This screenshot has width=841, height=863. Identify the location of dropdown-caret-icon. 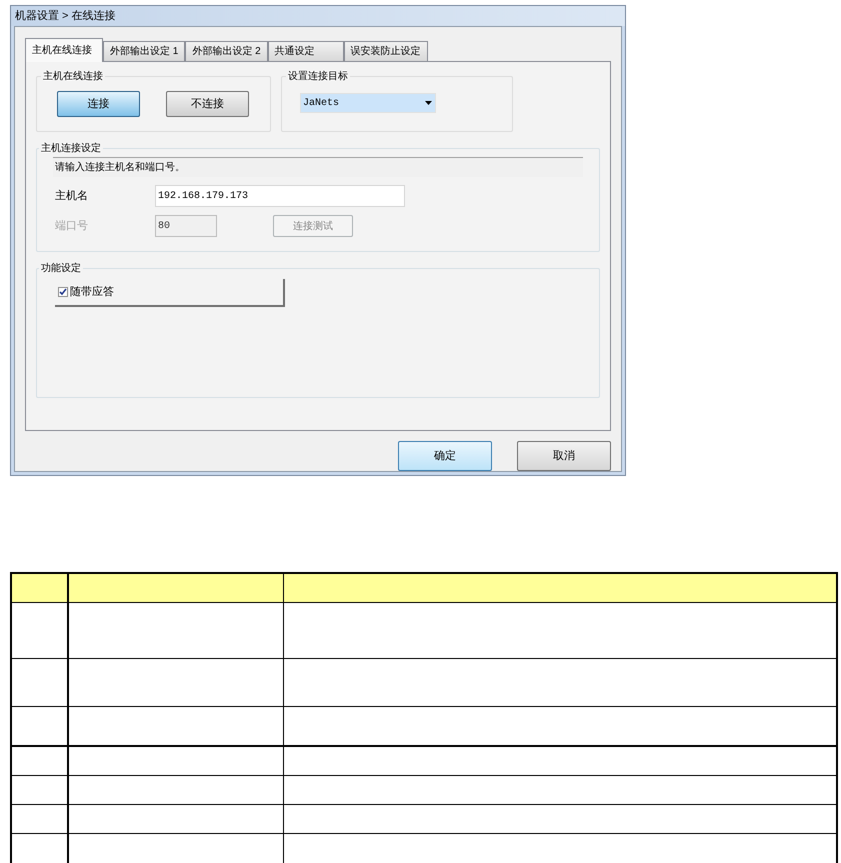
(428, 103).